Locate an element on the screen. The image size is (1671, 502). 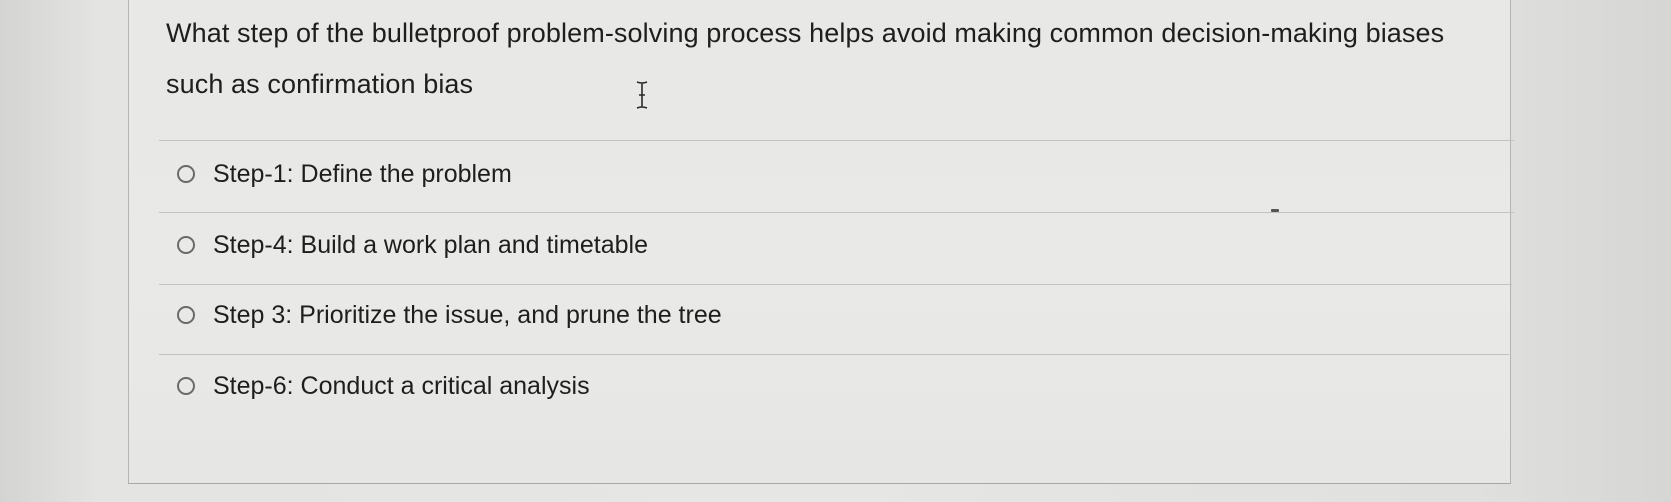
speck-mark is located at coordinates (1275, 210).